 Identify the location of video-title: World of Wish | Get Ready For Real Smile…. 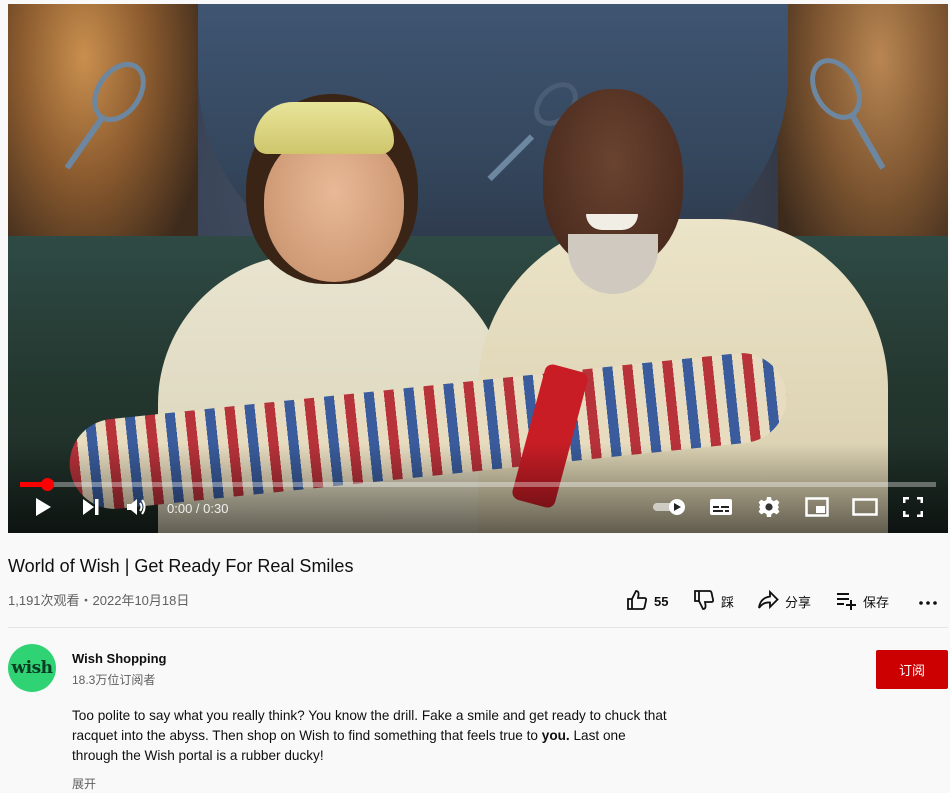
(181, 566).